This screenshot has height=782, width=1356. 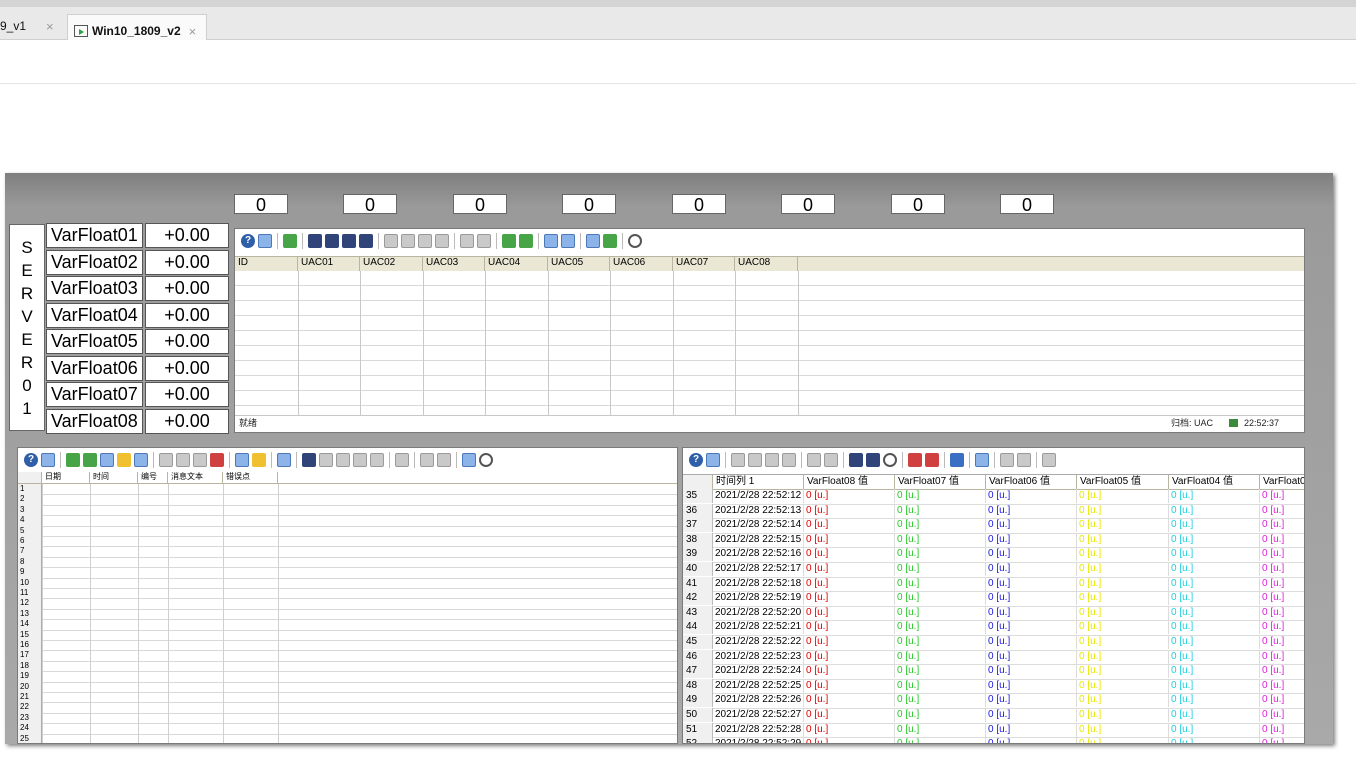 What do you see at coordinates (568, 241) in the screenshot?
I see `selection-dialog-icon` at bounding box center [568, 241].